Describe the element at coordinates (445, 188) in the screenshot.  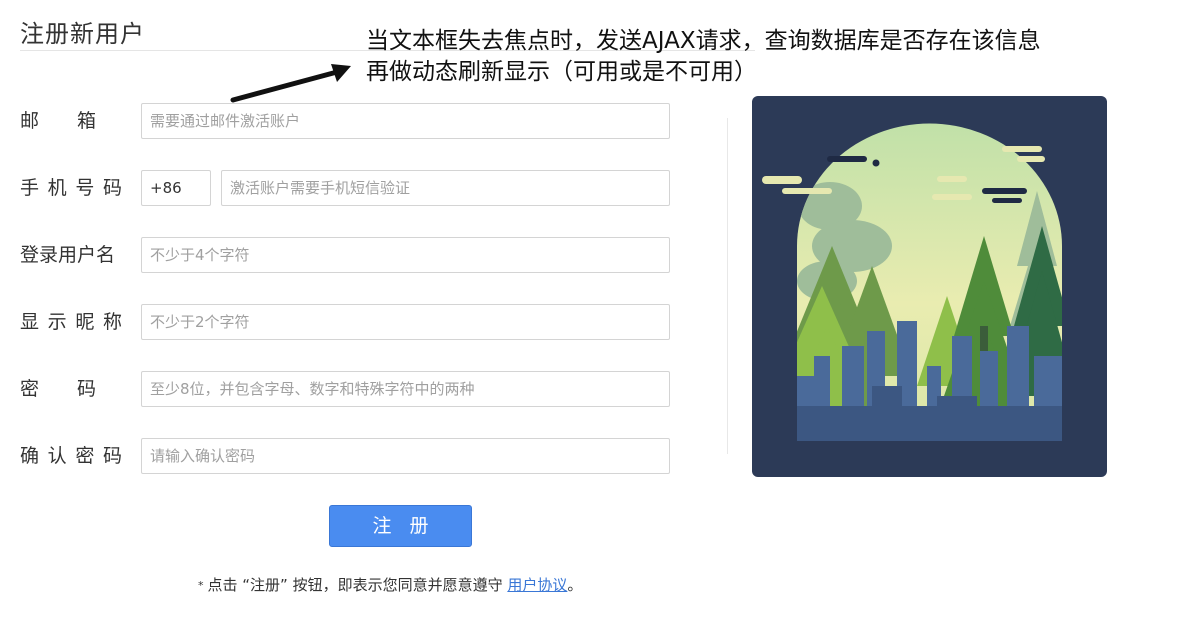
I see `phone-field` at that location.